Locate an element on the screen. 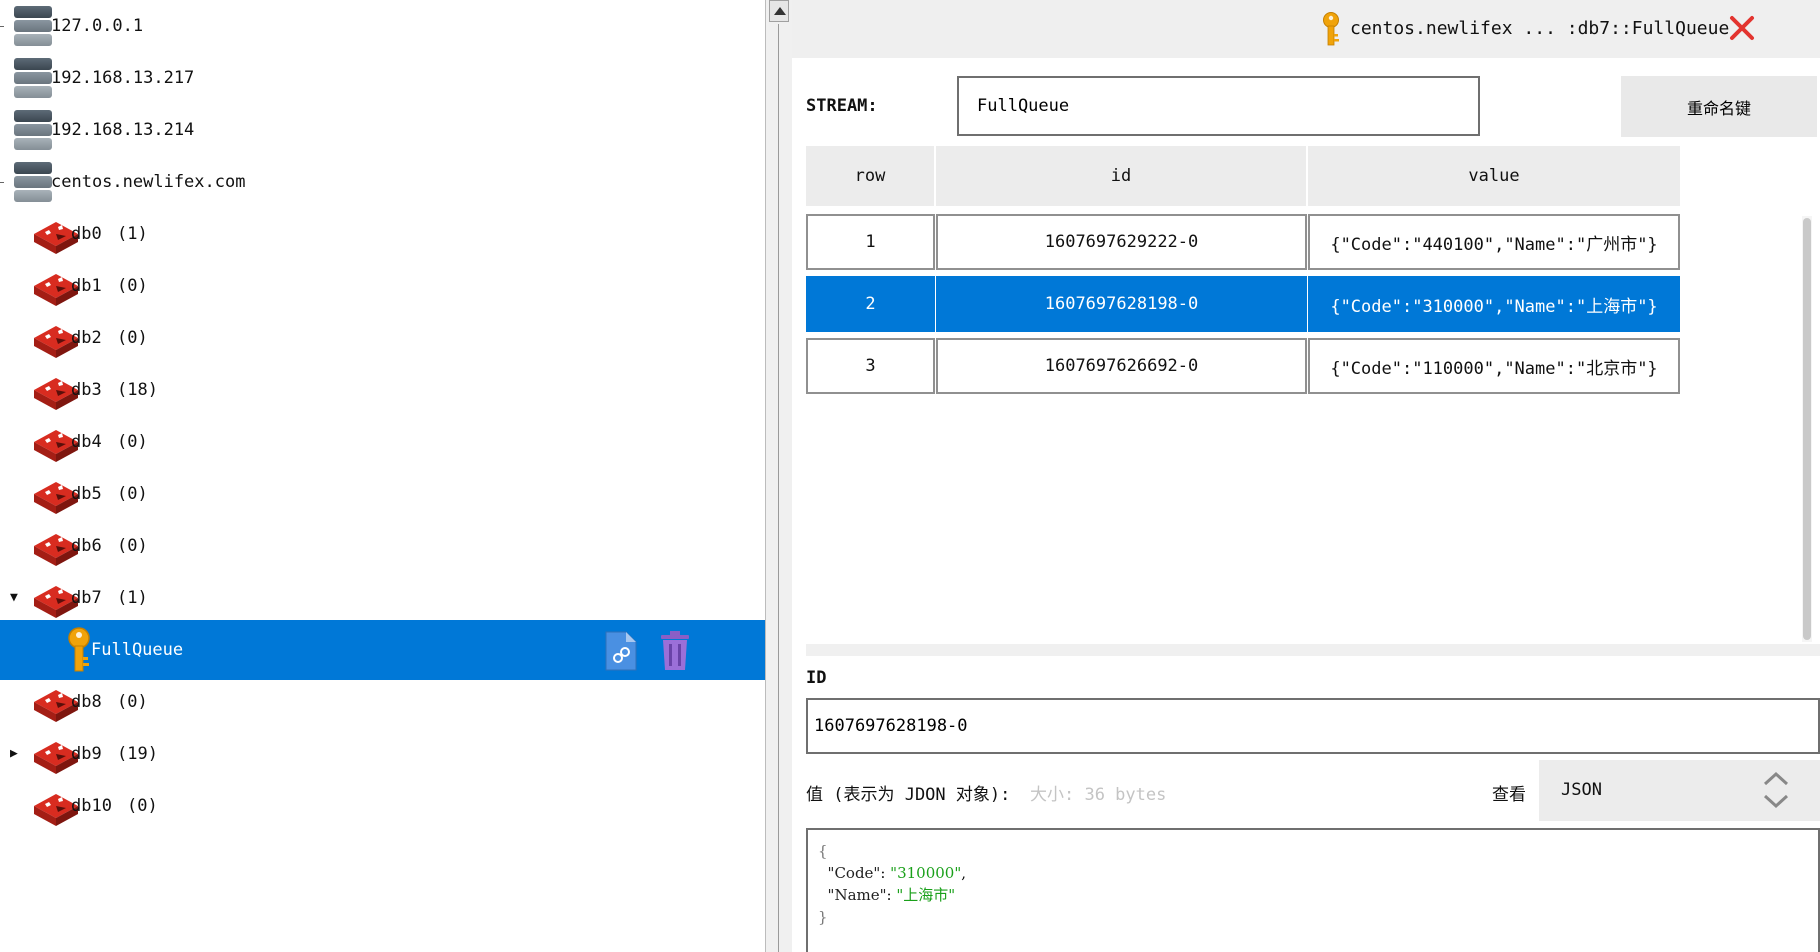  tree-key-item: FullQueue is located at coordinates (382, 650).